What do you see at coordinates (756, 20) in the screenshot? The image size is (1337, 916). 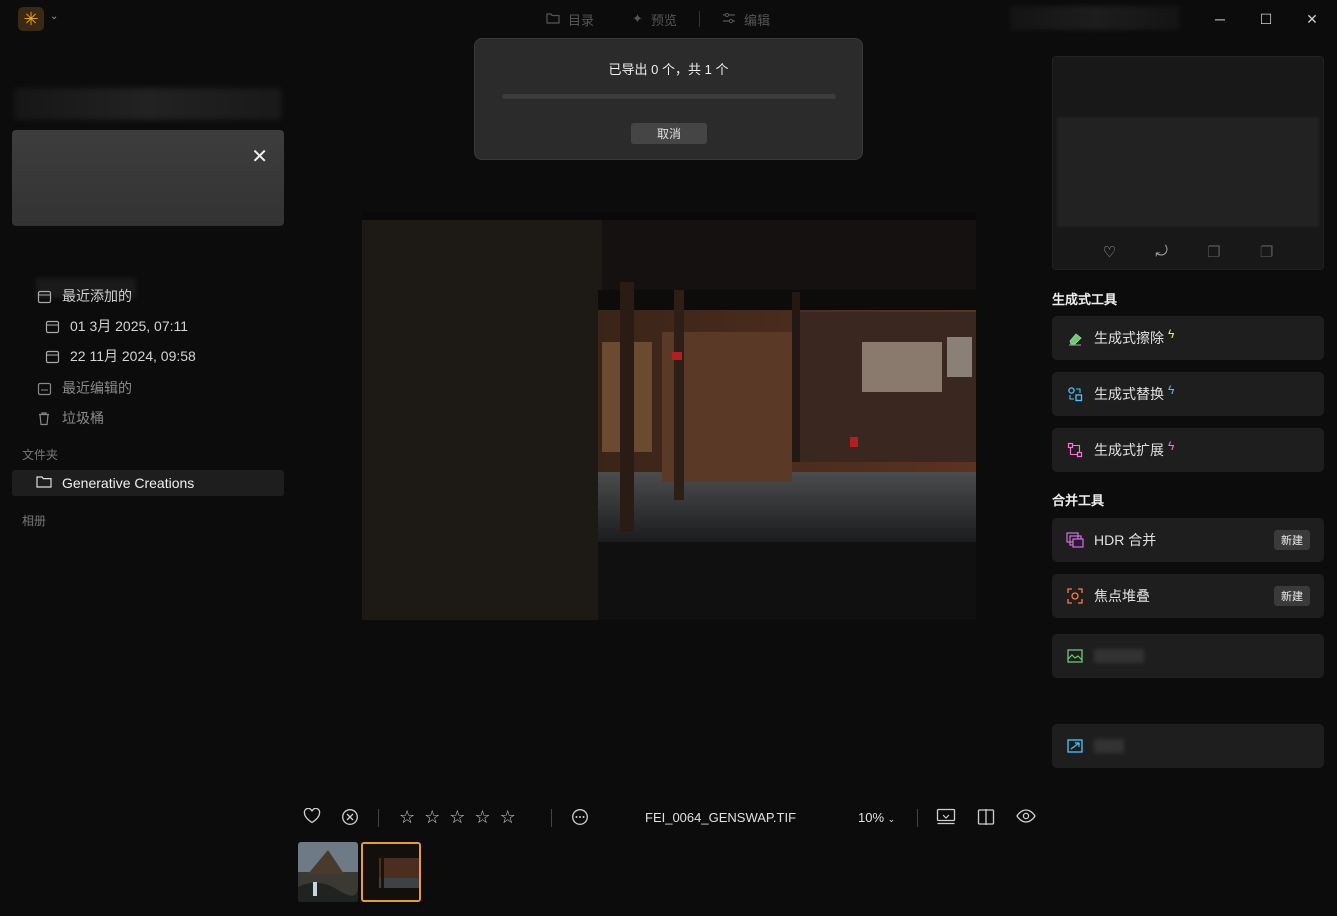 I see `tab-label: 编辑` at bounding box center [756, 20].